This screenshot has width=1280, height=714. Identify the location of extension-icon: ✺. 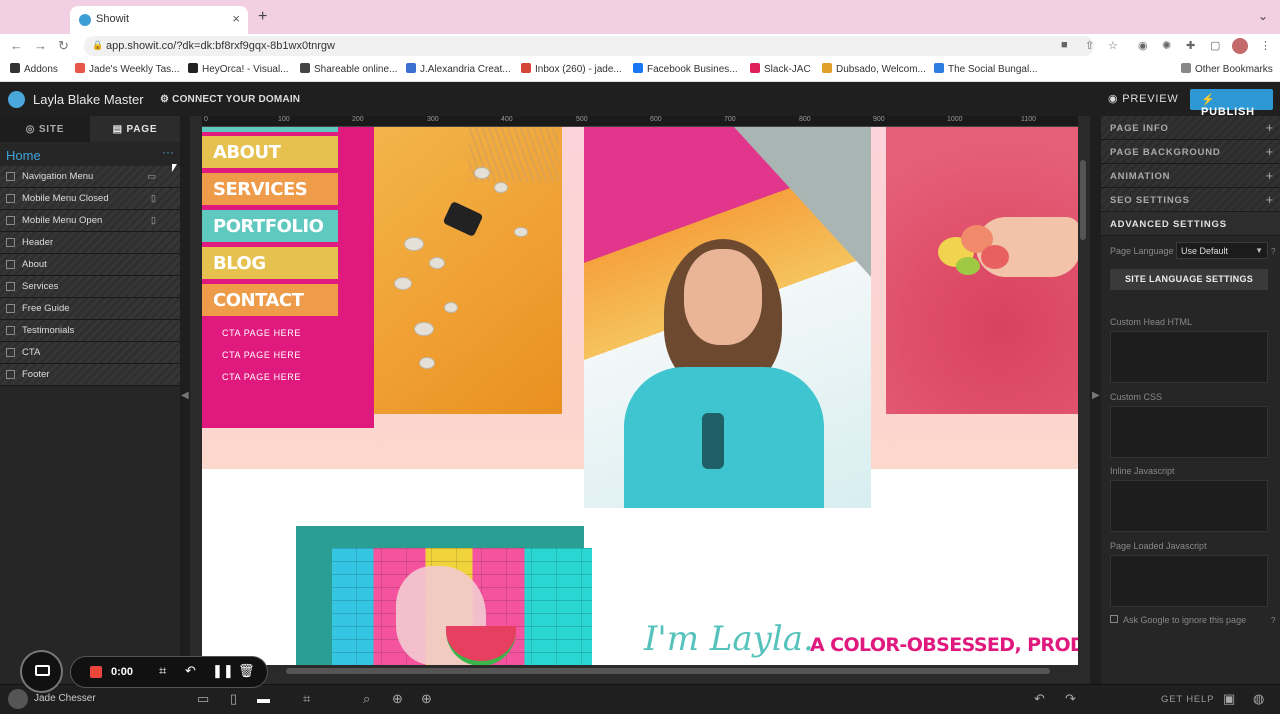
(1166, 45).